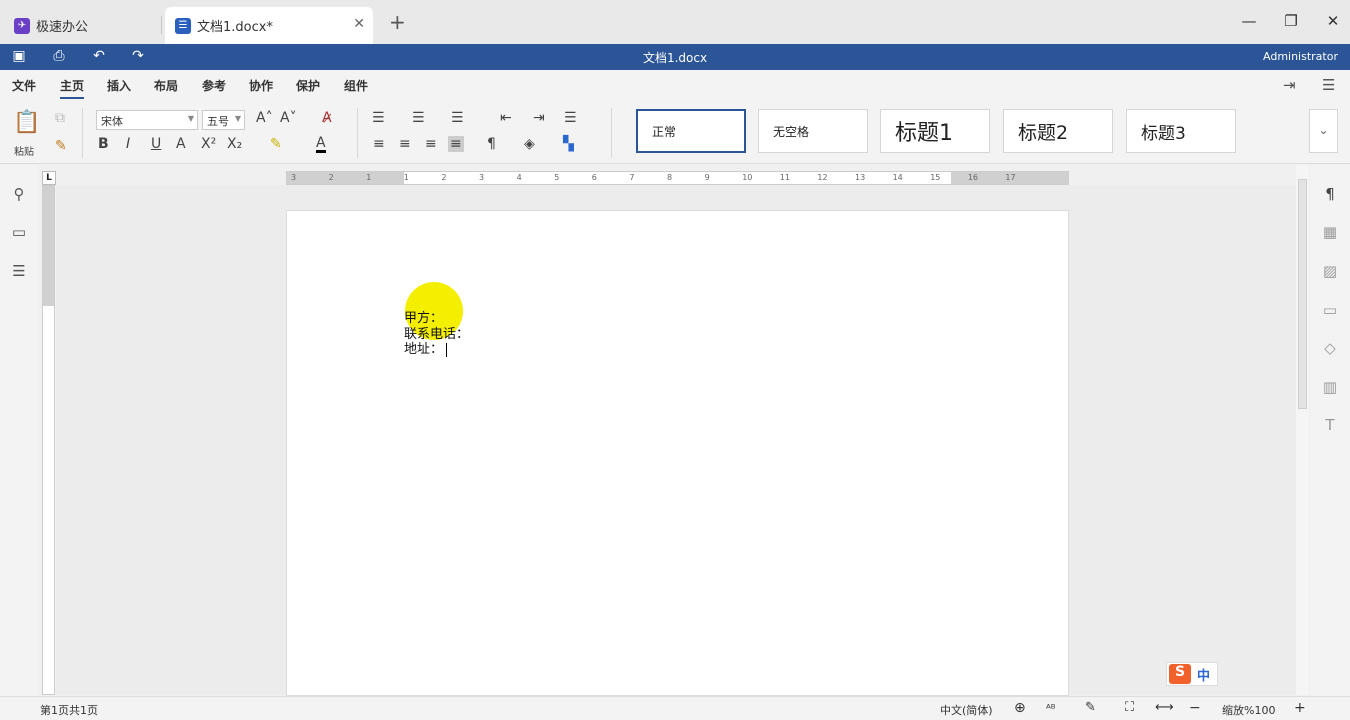  I want to click on menu-references: 参考, so click(214, 85).